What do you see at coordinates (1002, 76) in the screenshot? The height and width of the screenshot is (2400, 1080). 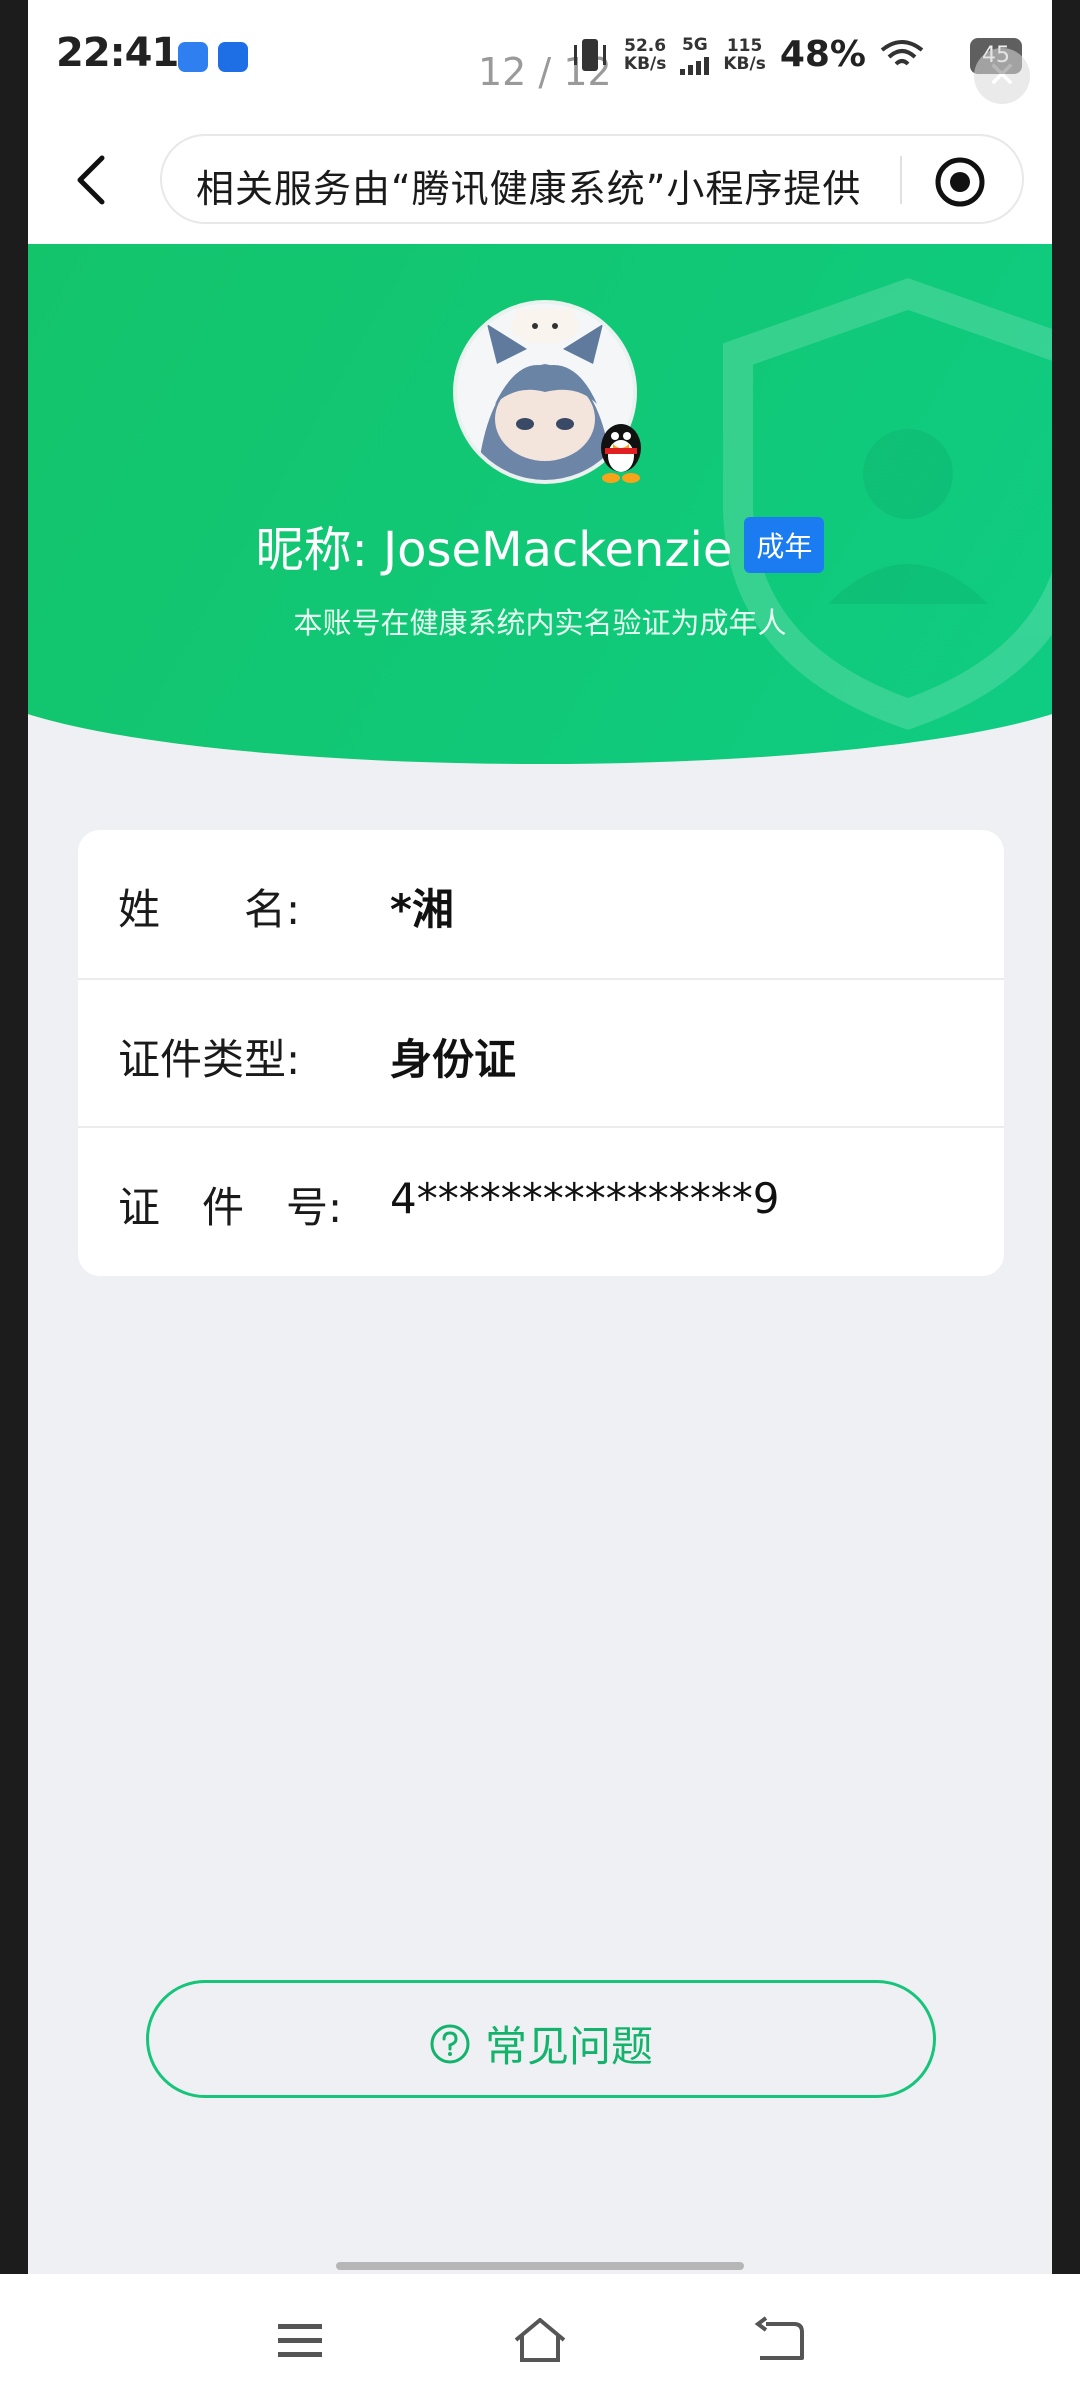 I see `close-button: ✕` at bounding box center [1002, 76].